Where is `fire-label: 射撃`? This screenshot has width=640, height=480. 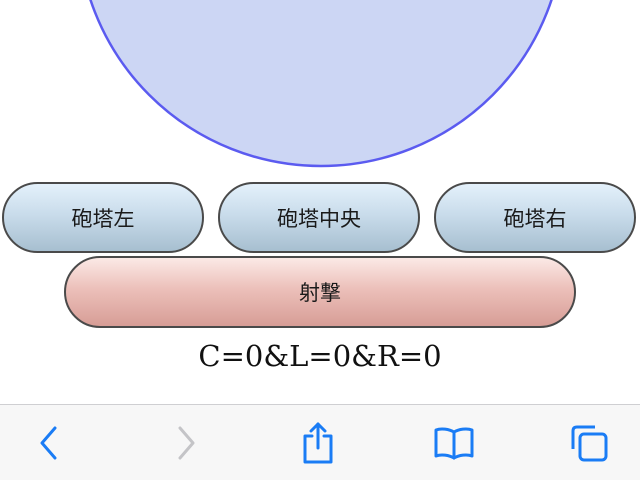 fire-label: 射撃 is located at coordinates (320, 293).